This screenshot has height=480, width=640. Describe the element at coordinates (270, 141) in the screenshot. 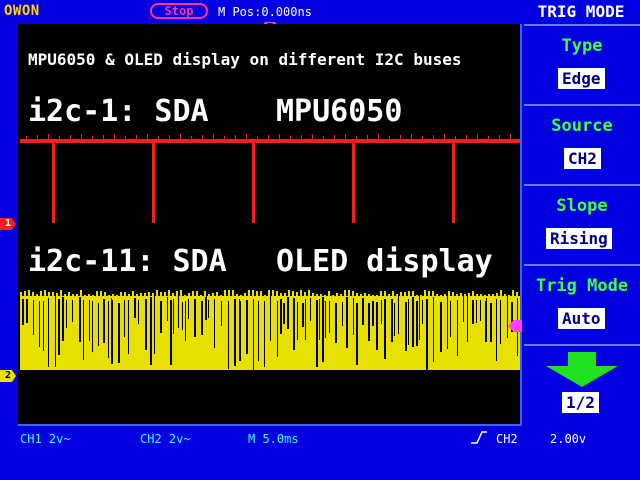

I see `ch1-baseline` at that location.